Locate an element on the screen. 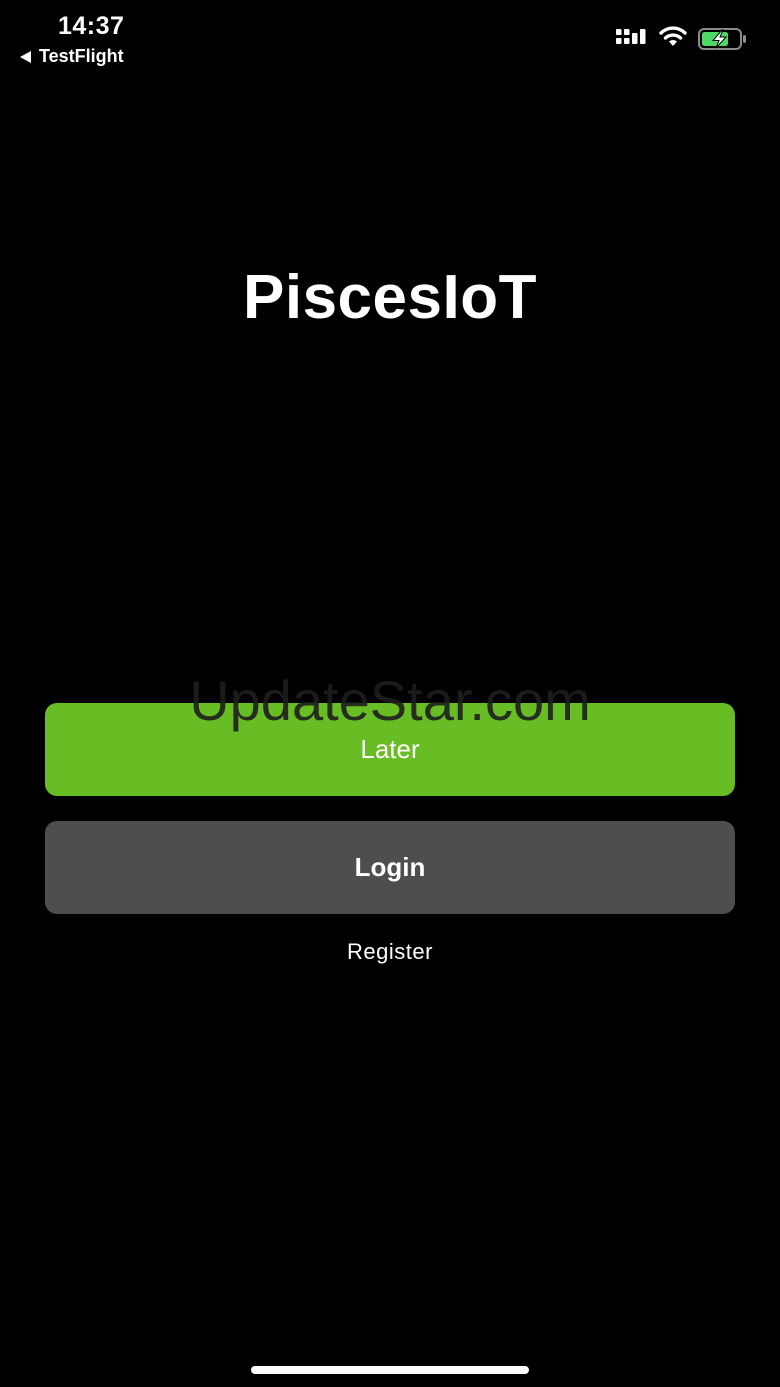 The image size is (780, 1387). wifi-icon is located at coordinates (673, 36).